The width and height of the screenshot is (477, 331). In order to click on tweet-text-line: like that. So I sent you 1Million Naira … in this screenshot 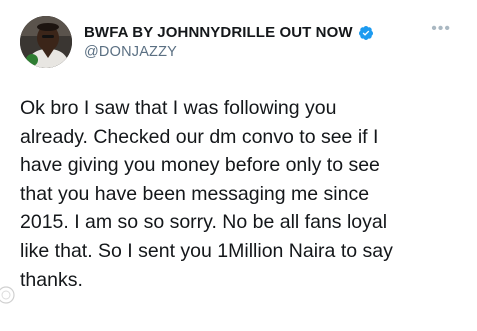, I will do `click(206, 250)`.